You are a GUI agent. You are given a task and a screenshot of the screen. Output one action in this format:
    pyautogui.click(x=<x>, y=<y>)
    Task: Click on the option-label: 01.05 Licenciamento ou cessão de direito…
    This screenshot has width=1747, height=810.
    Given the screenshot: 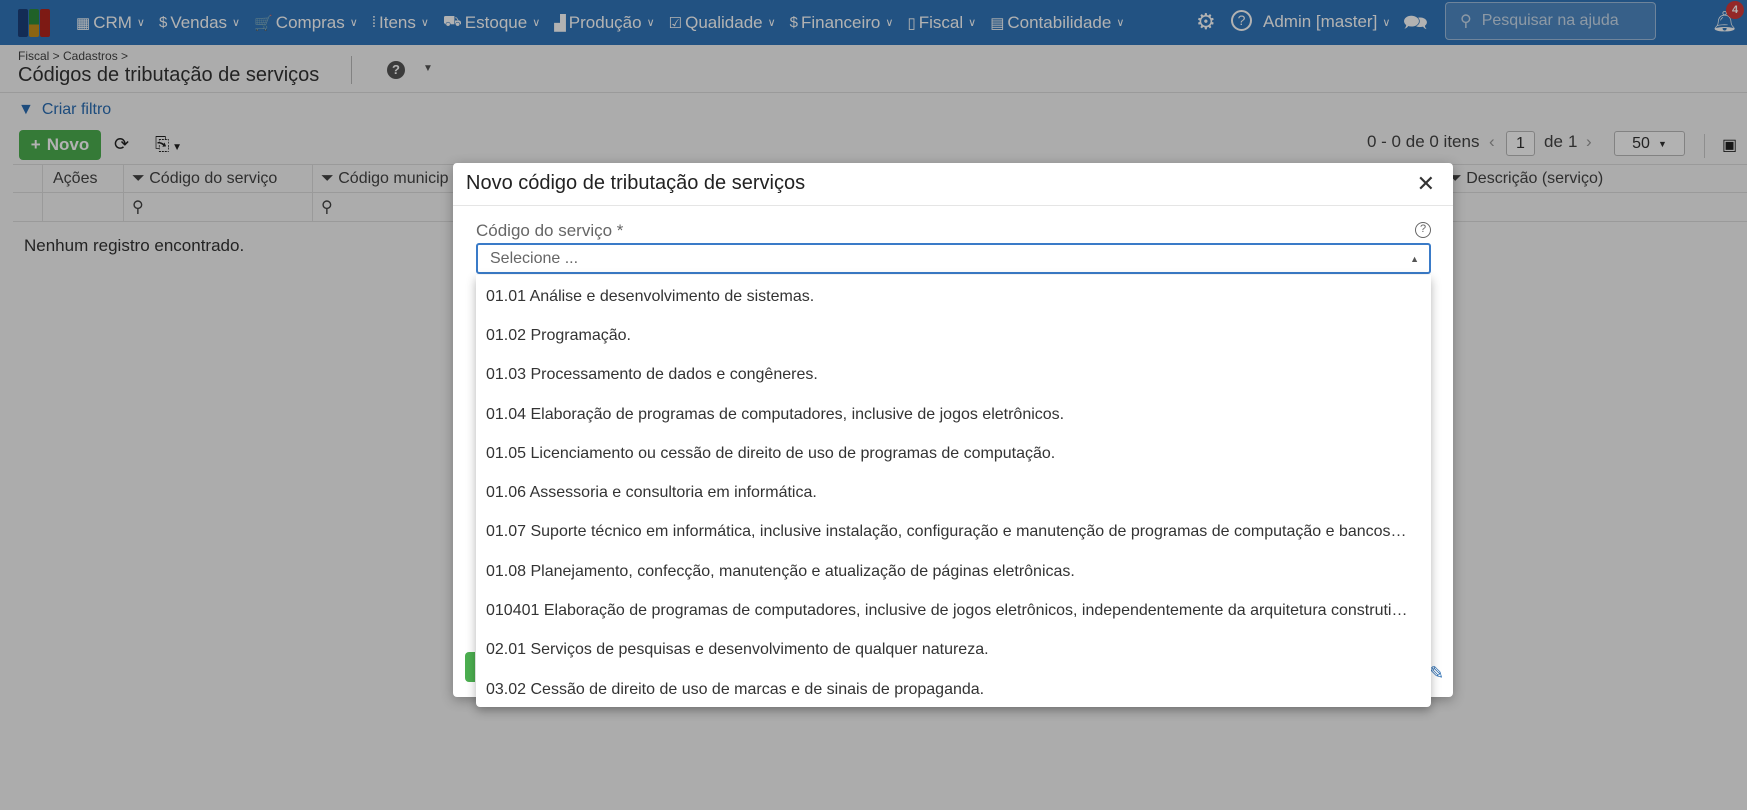 What is the action you would take?
    pyautogui.click(x=771, y=453)
    